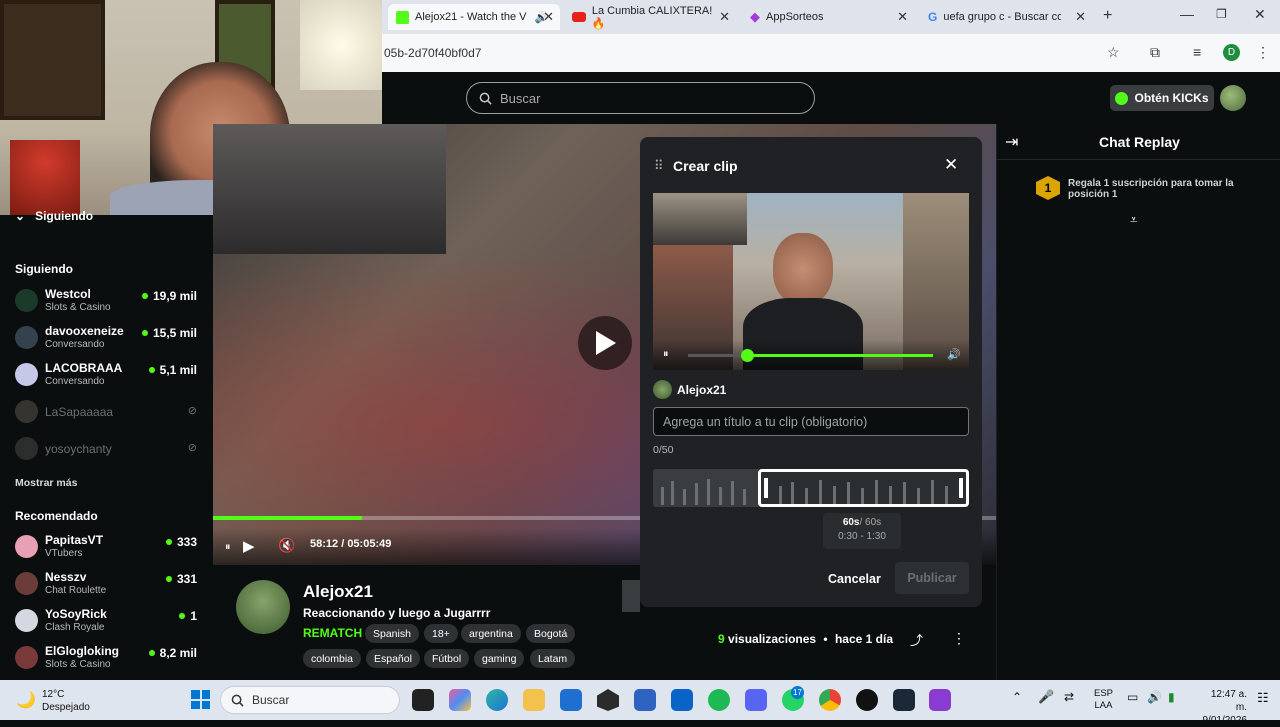 The height and width of the screenshot is (727, 1280). I want to click on sidebar-item-lasapaaaaa: LaSapaaaaa ⊘, so click(110, 414).